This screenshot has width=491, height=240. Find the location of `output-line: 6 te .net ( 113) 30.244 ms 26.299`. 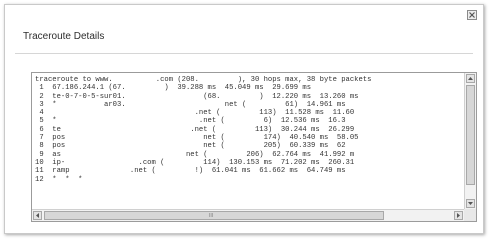

output-line: 6 te .net ( 113) 30.244 ms 26.299 is located at coordinates (195, 129).